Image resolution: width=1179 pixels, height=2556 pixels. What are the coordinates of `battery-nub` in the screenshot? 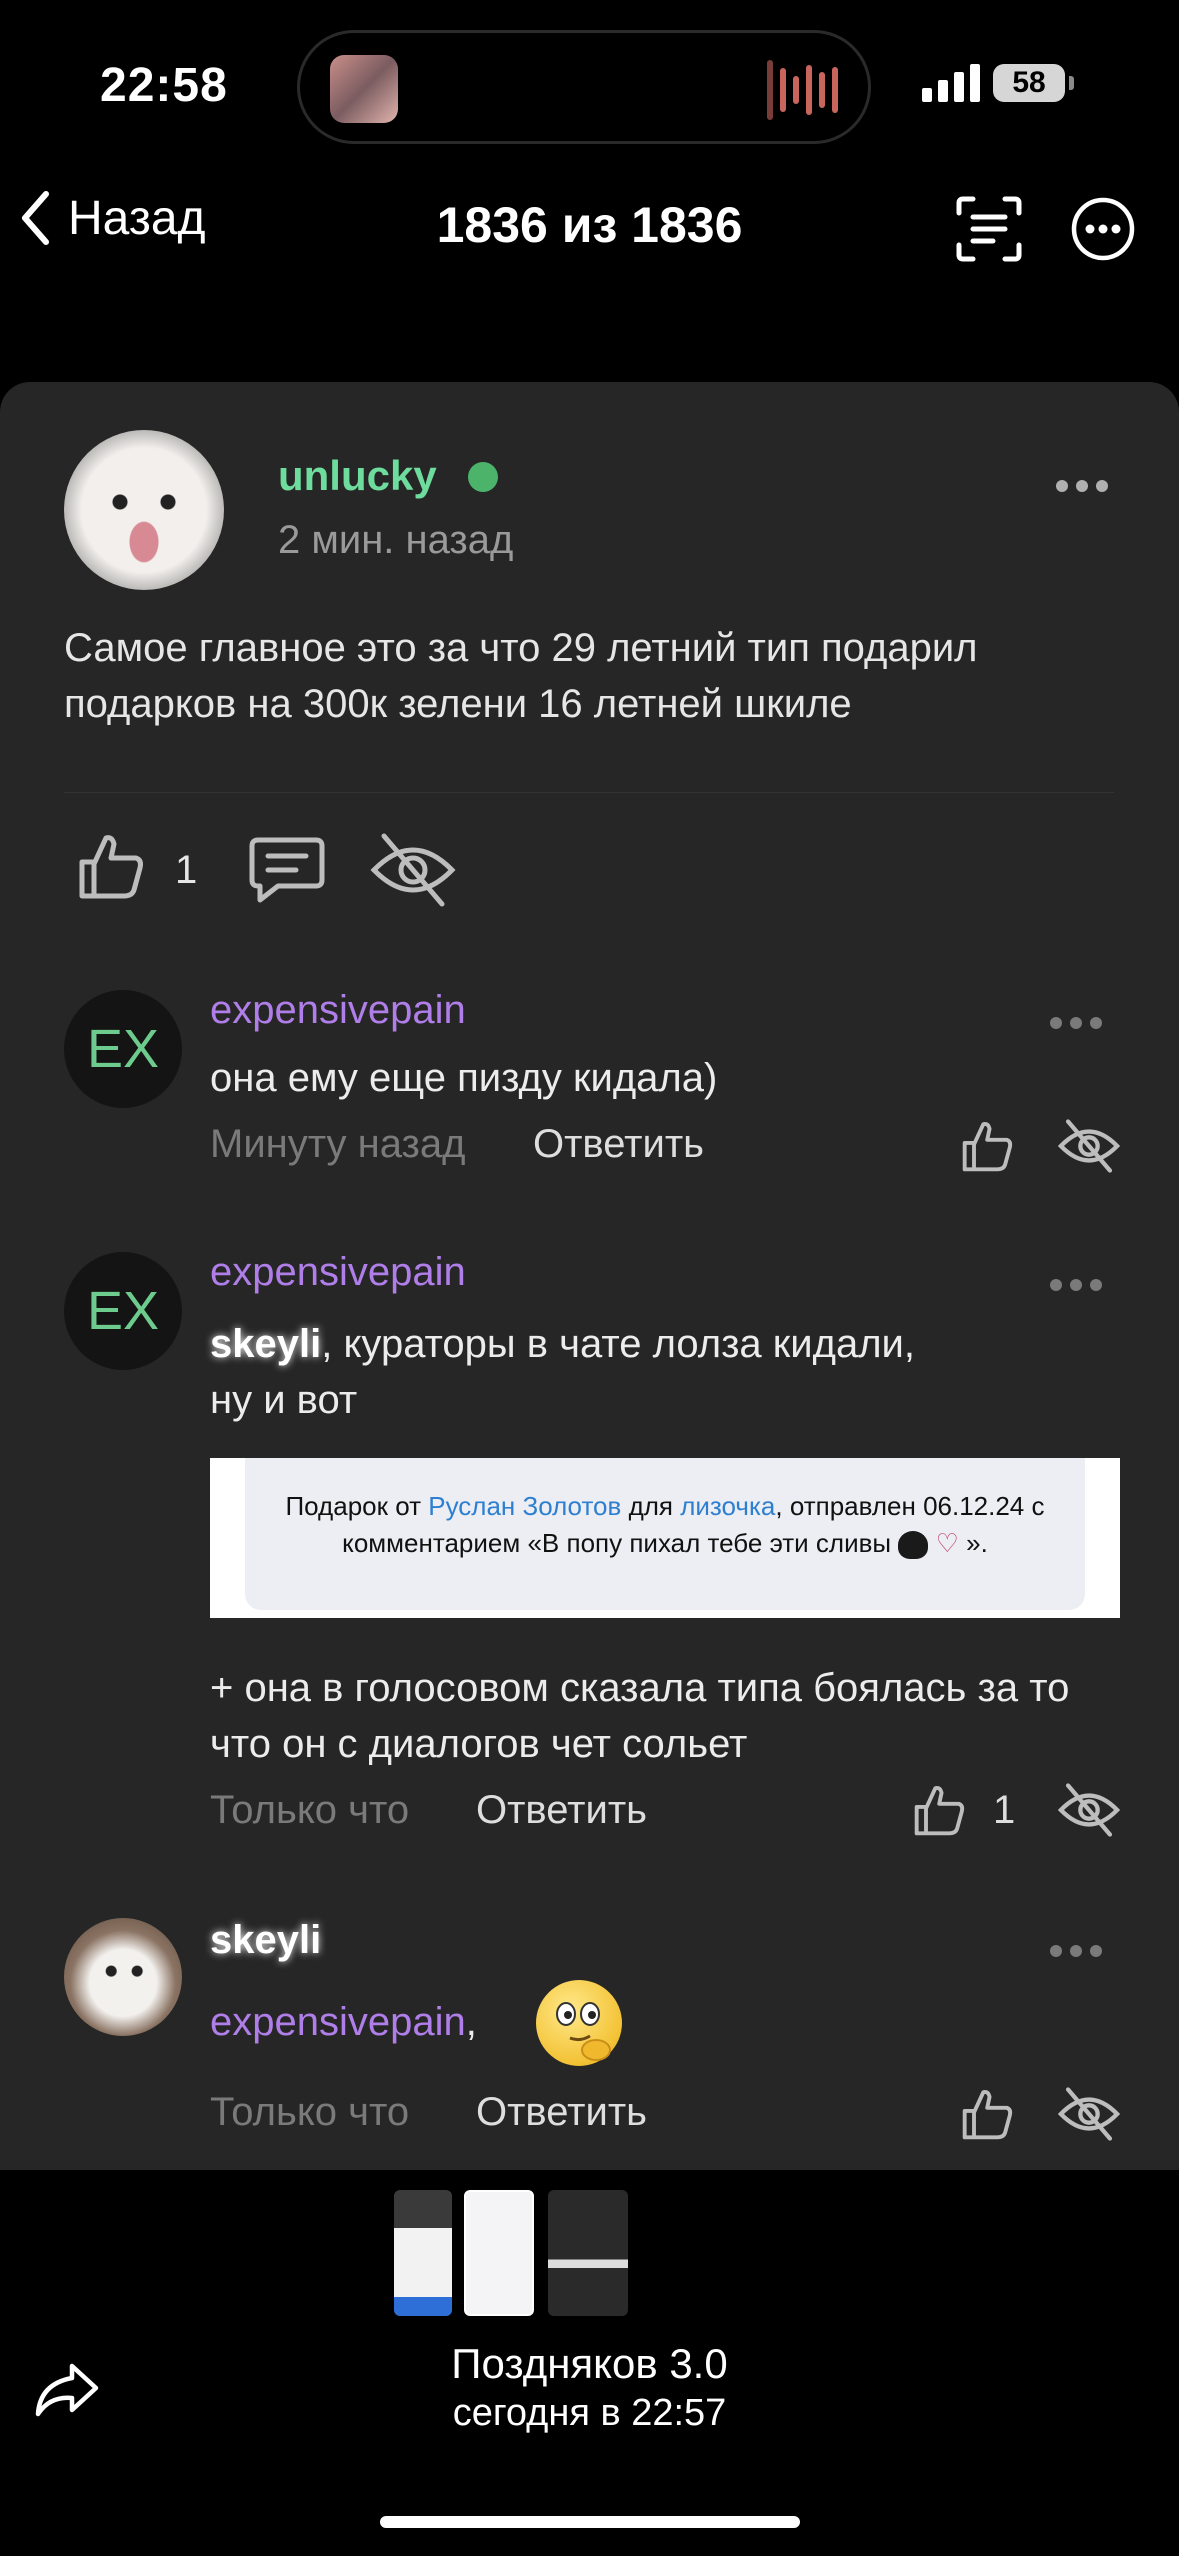 It's located at (1071, 83).